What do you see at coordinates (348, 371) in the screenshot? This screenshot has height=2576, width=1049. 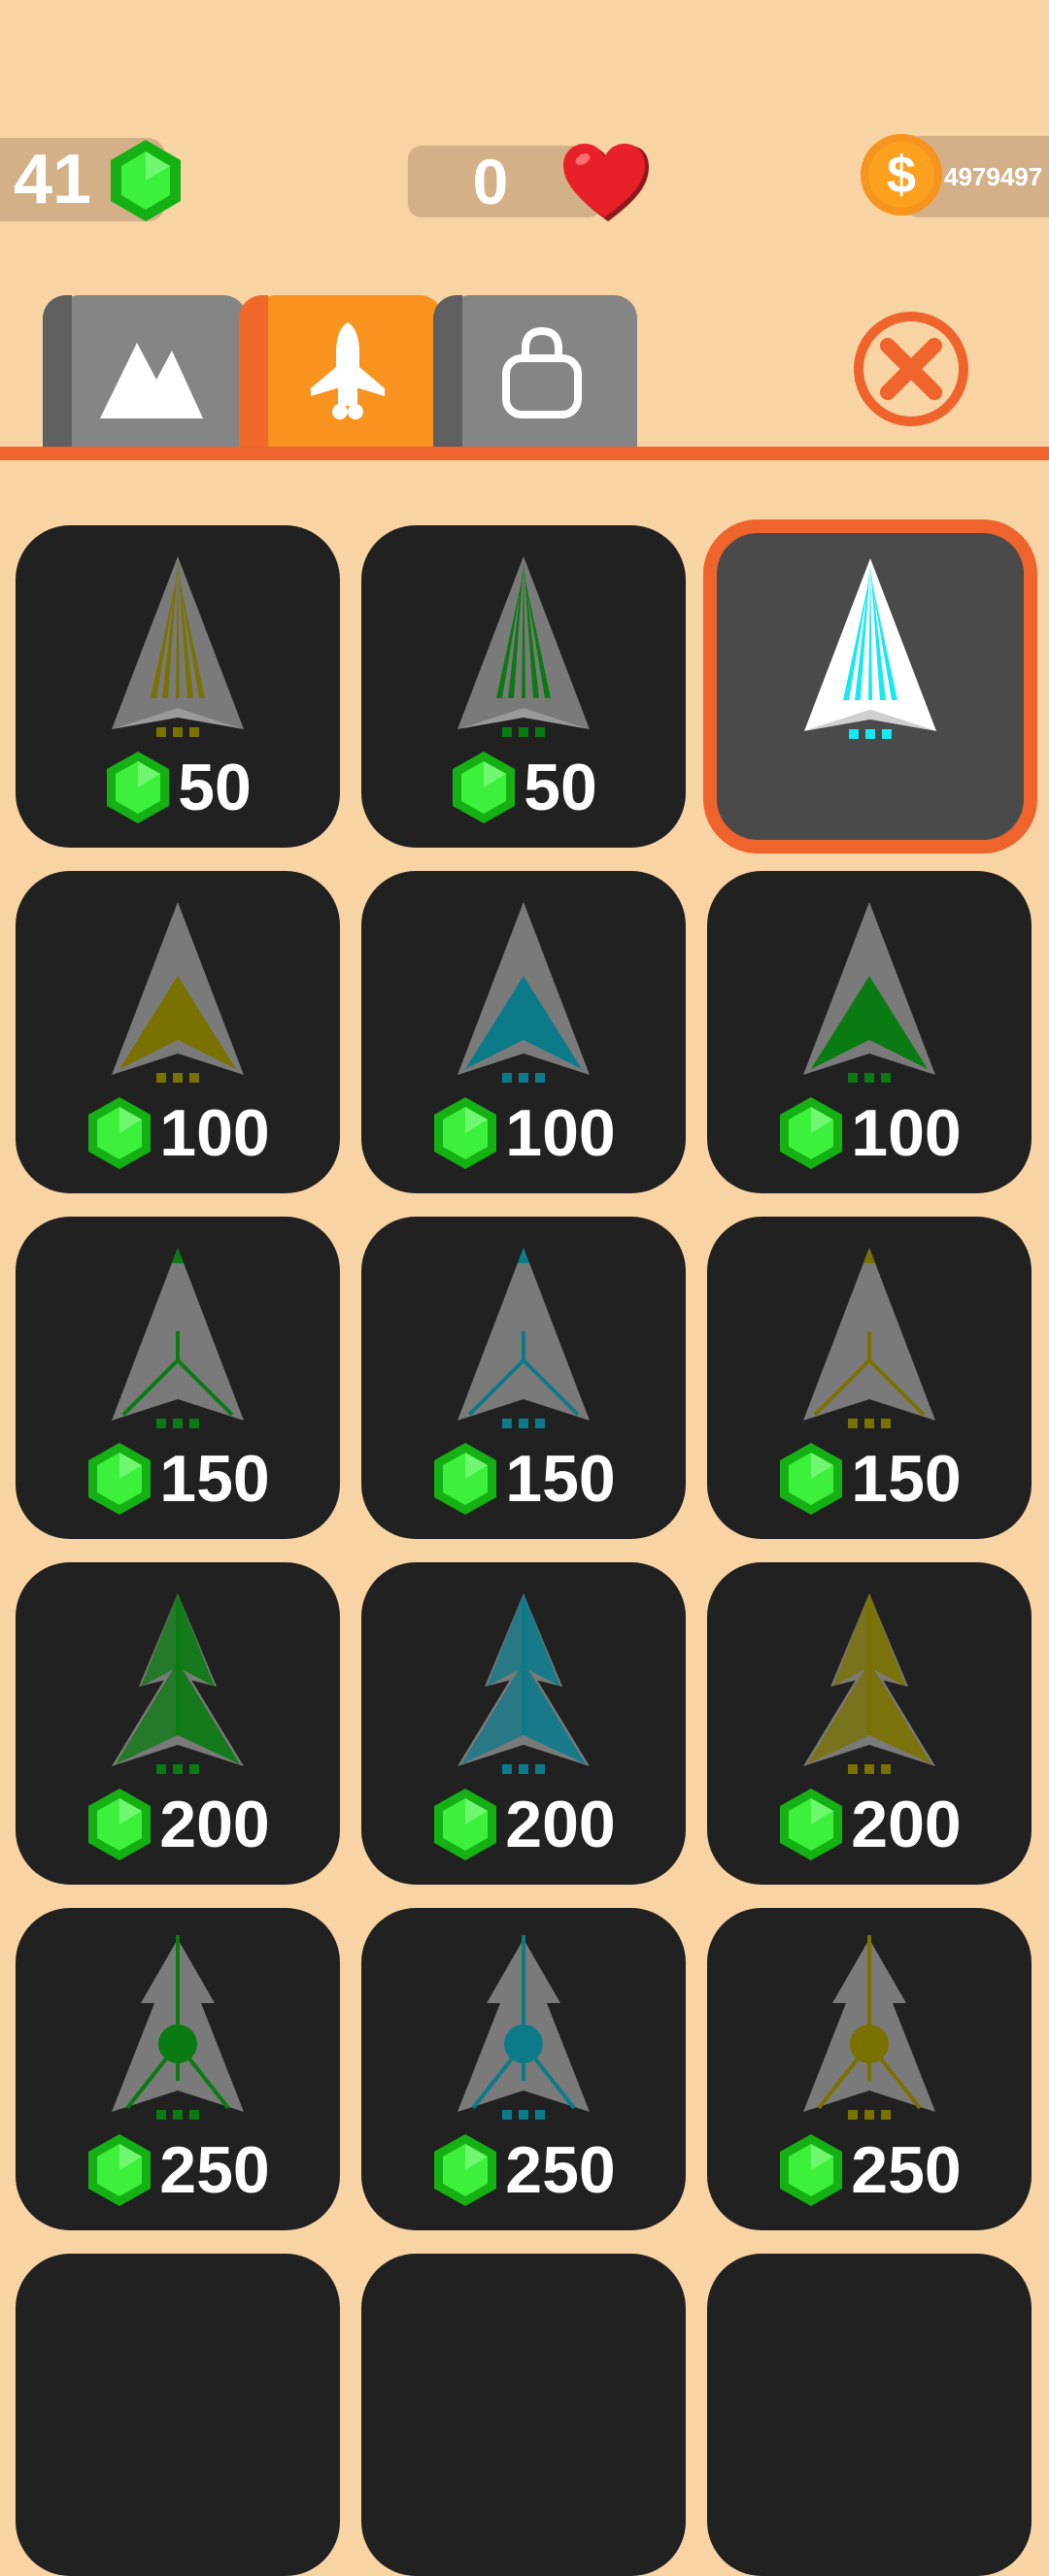 I see `rocket-icon` at bounding box center [348, 371].